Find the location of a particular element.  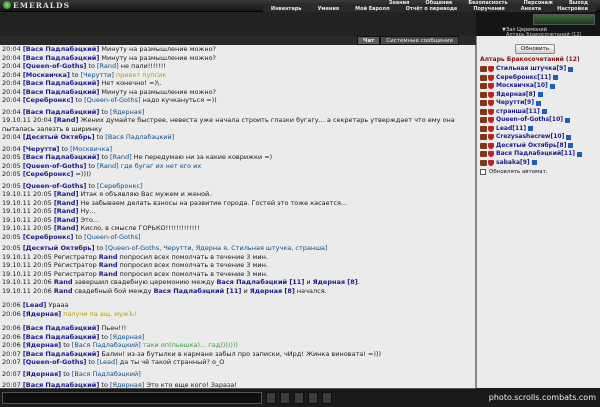

player-row: Десятый Октябрь[8] is located at coordinates (540, 146).